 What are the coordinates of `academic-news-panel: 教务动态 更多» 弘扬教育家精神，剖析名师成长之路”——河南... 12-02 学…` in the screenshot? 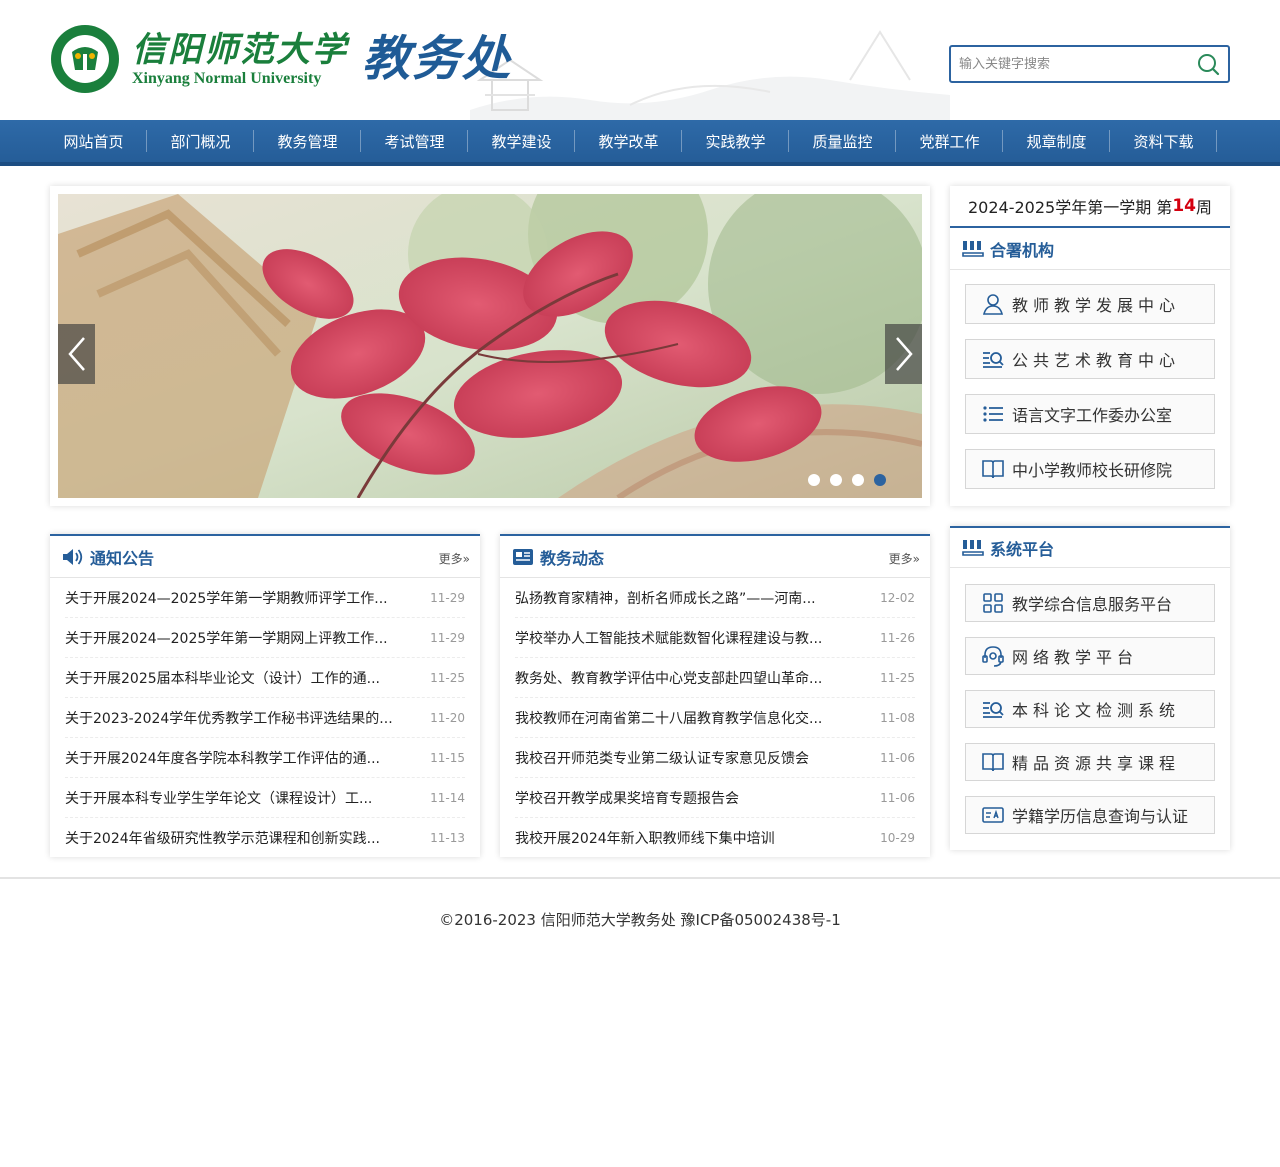 It's located at (715, 695).